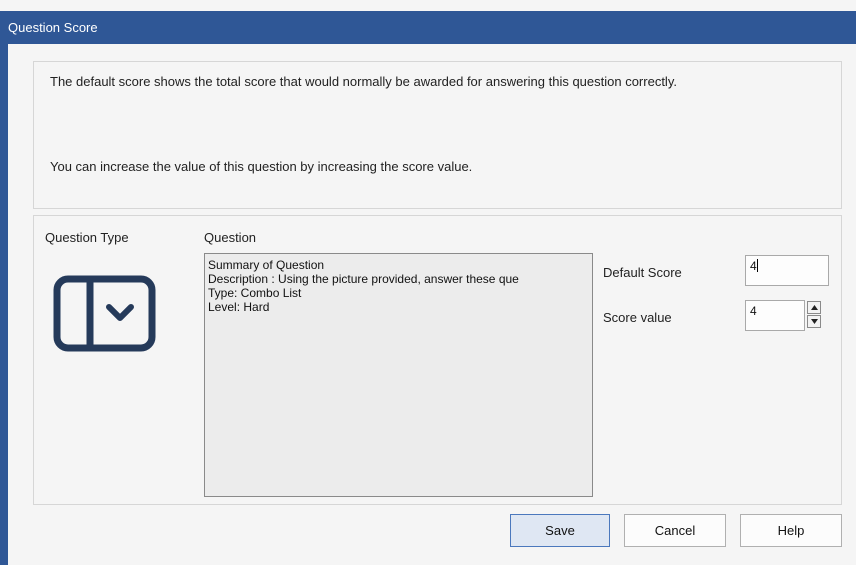 This screenshot has height=565, width=856. What do you see at coordinates (753, 266) in the screenshot?
I see `default-score-value: 4` at bounding box center [753, 266].